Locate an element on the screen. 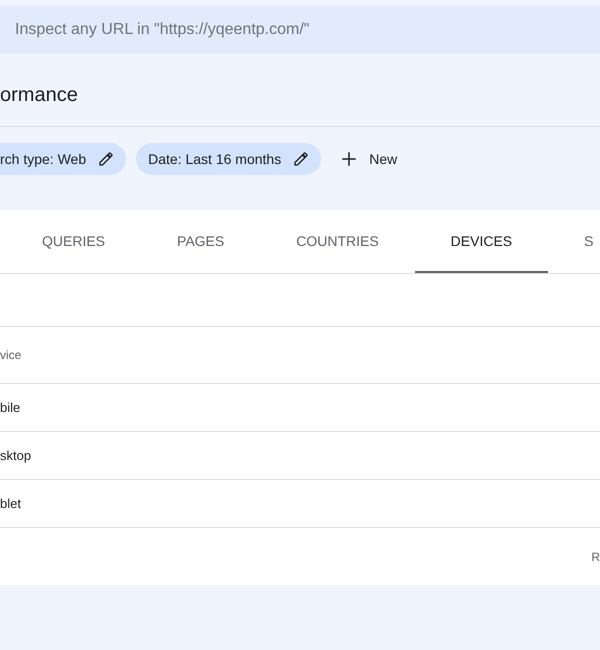 Image resolution: width=600 pixels, height=650 pixels. table-cell: bile is located at coordinates (10, 407).